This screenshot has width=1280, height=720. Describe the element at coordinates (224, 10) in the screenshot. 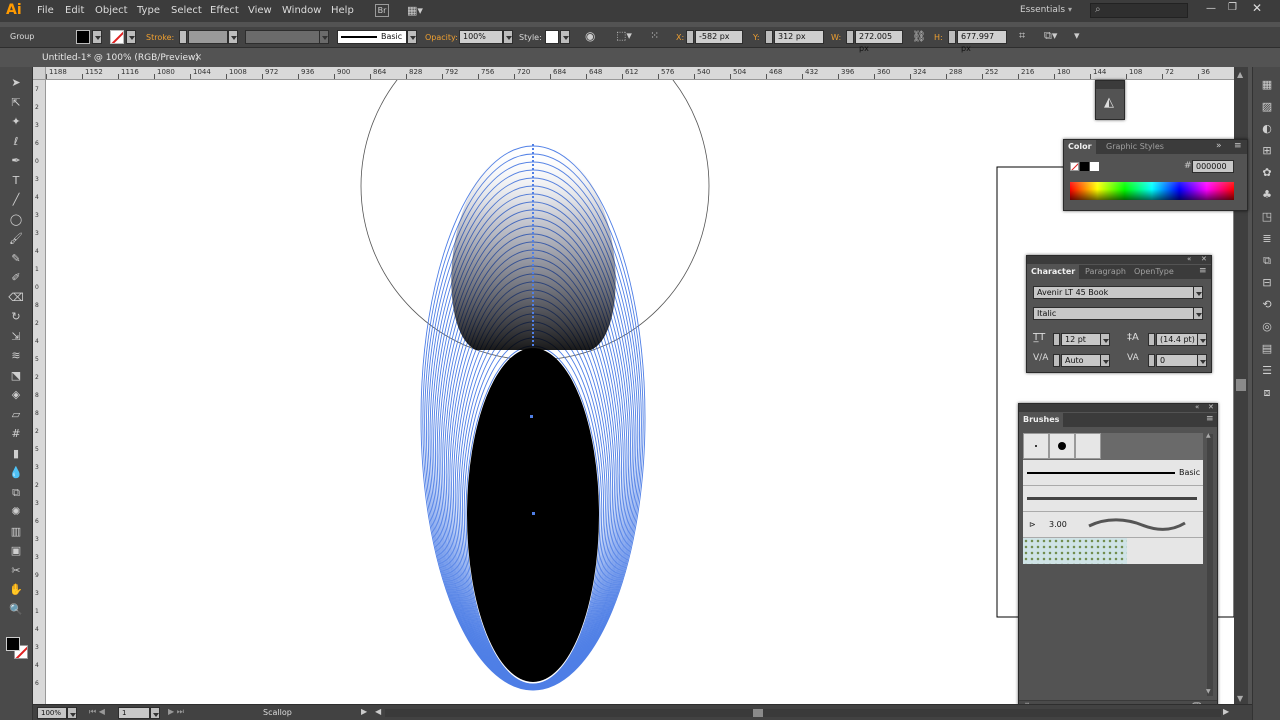

I see `menu-effect: Effect` at that location.